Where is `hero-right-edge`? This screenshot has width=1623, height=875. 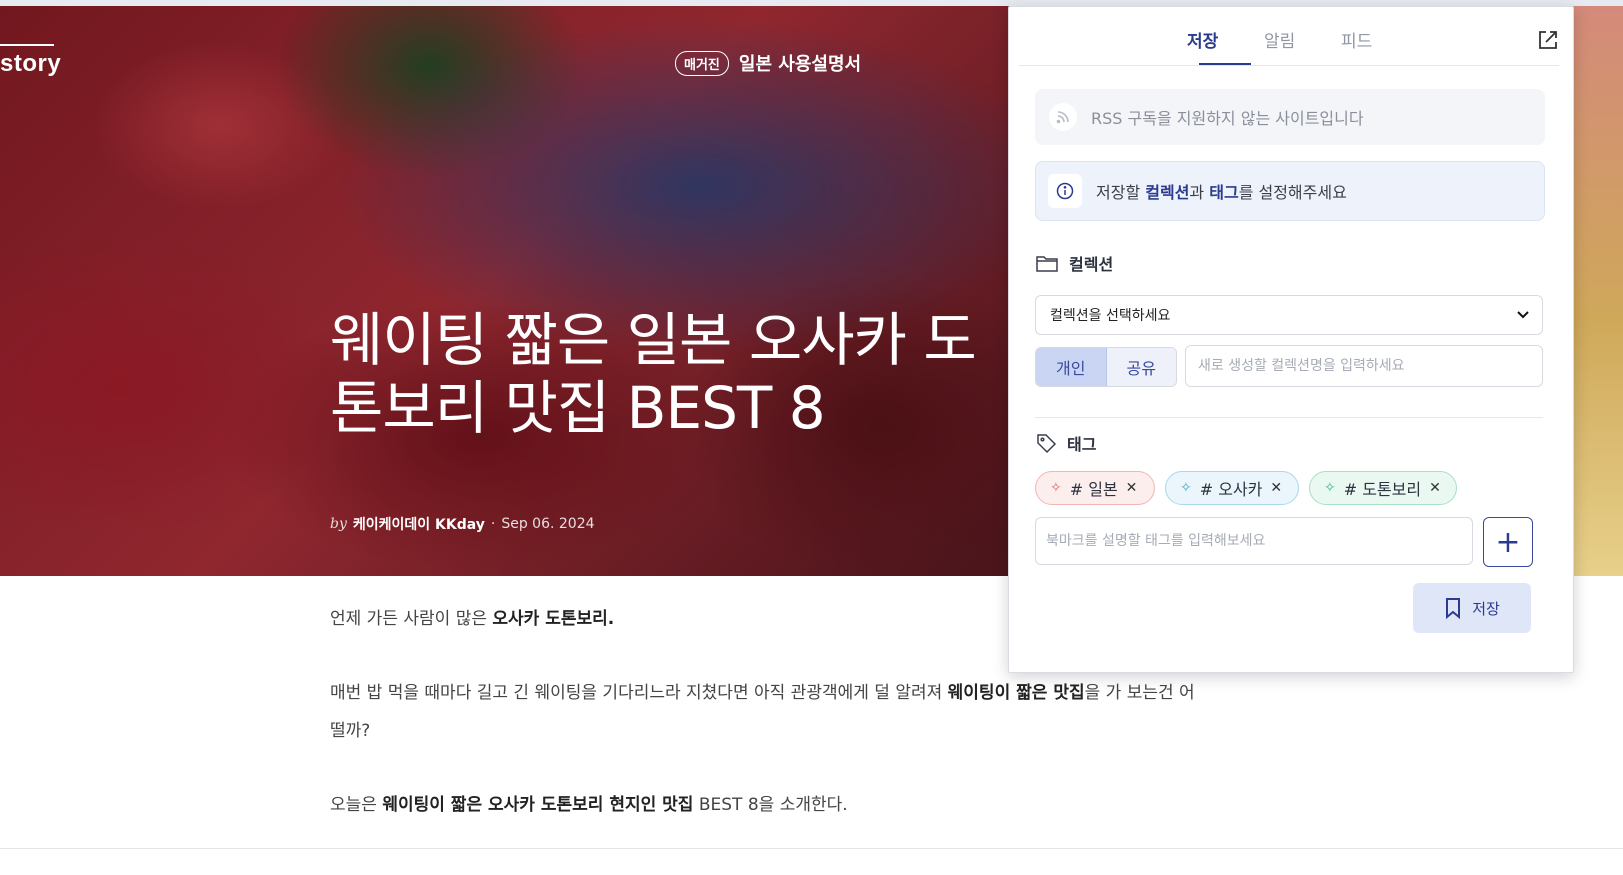
hero-right-edge is located at coordinates (1597, 291).